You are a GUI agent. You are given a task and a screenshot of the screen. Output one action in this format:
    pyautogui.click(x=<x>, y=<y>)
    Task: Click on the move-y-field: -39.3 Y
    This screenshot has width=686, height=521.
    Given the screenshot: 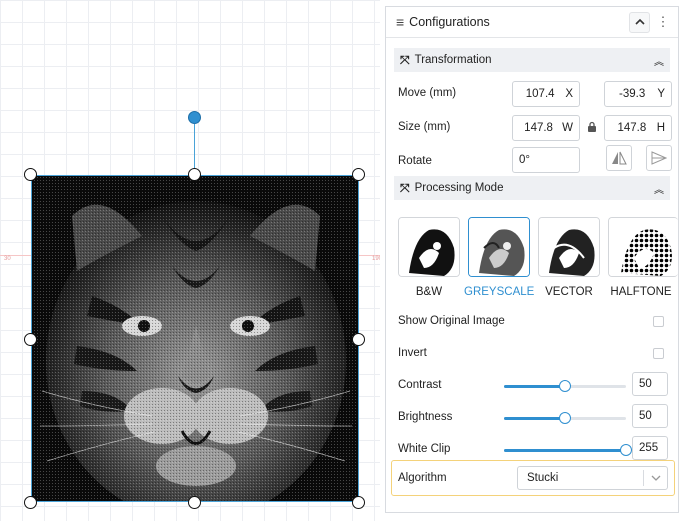 What is the action you would take?
    pyautogui.click(x=638, y=94)
    